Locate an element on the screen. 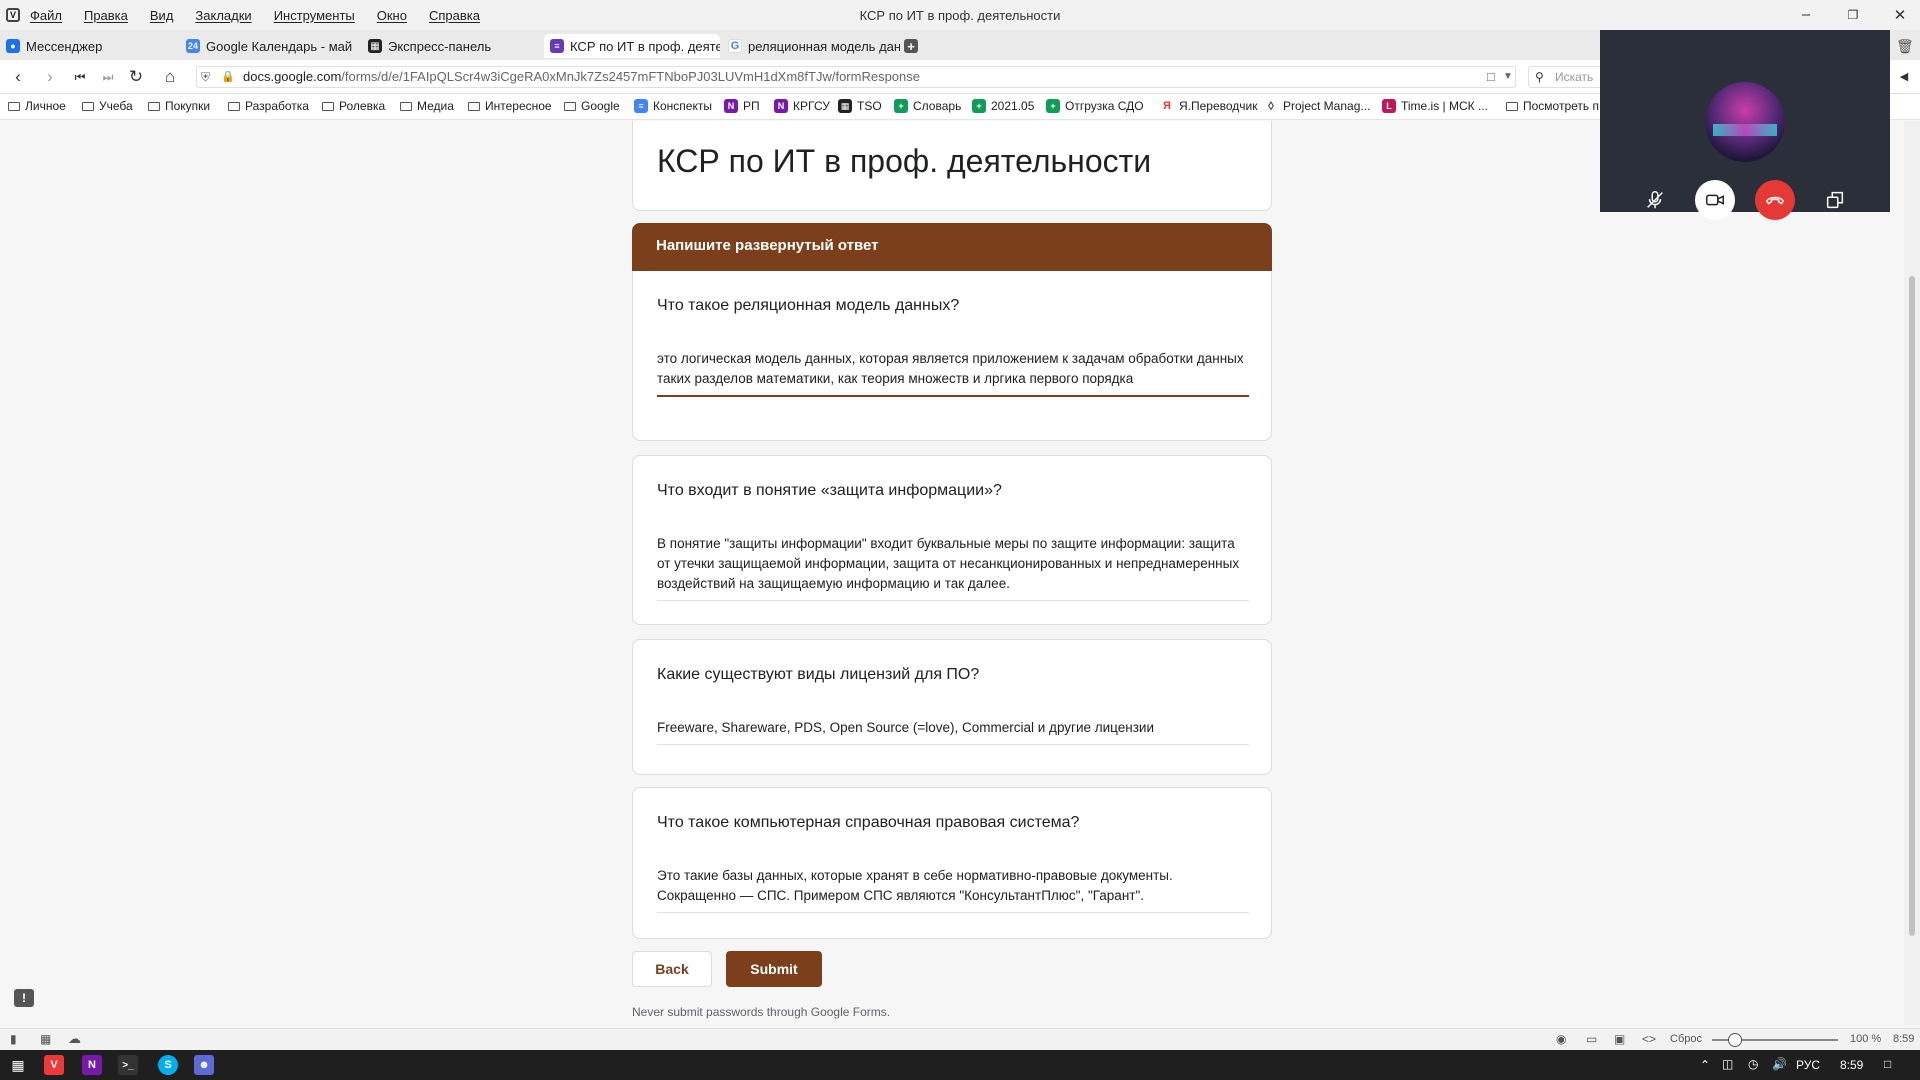  form-title-card: КСР по ИТ в проф. деятельности is located at coordinates (952, 166).